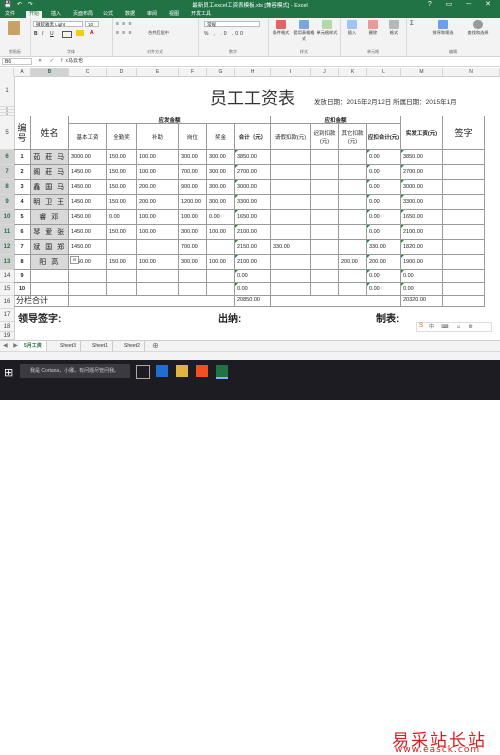  I want to click on row-number-cell: 5, so click(22, 217).